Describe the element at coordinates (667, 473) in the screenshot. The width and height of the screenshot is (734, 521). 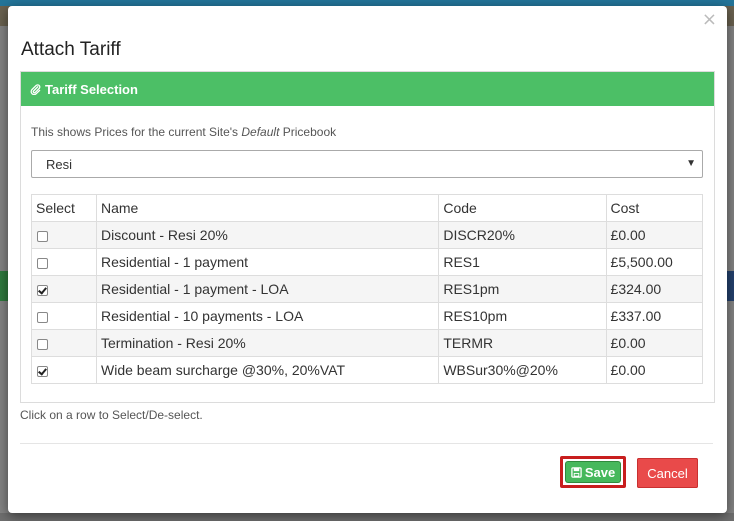
I see `cancel-button: Cancel` at that location.